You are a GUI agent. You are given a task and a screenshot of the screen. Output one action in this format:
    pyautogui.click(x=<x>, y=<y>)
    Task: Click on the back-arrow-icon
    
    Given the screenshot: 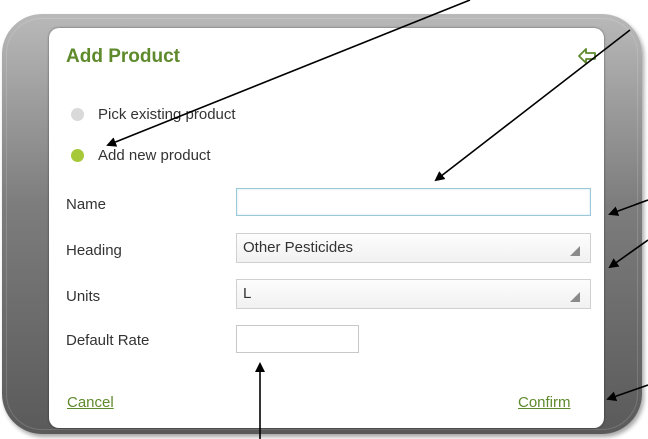 What is the action you would take?
    pyautogui.click(x=587, y=56)
    